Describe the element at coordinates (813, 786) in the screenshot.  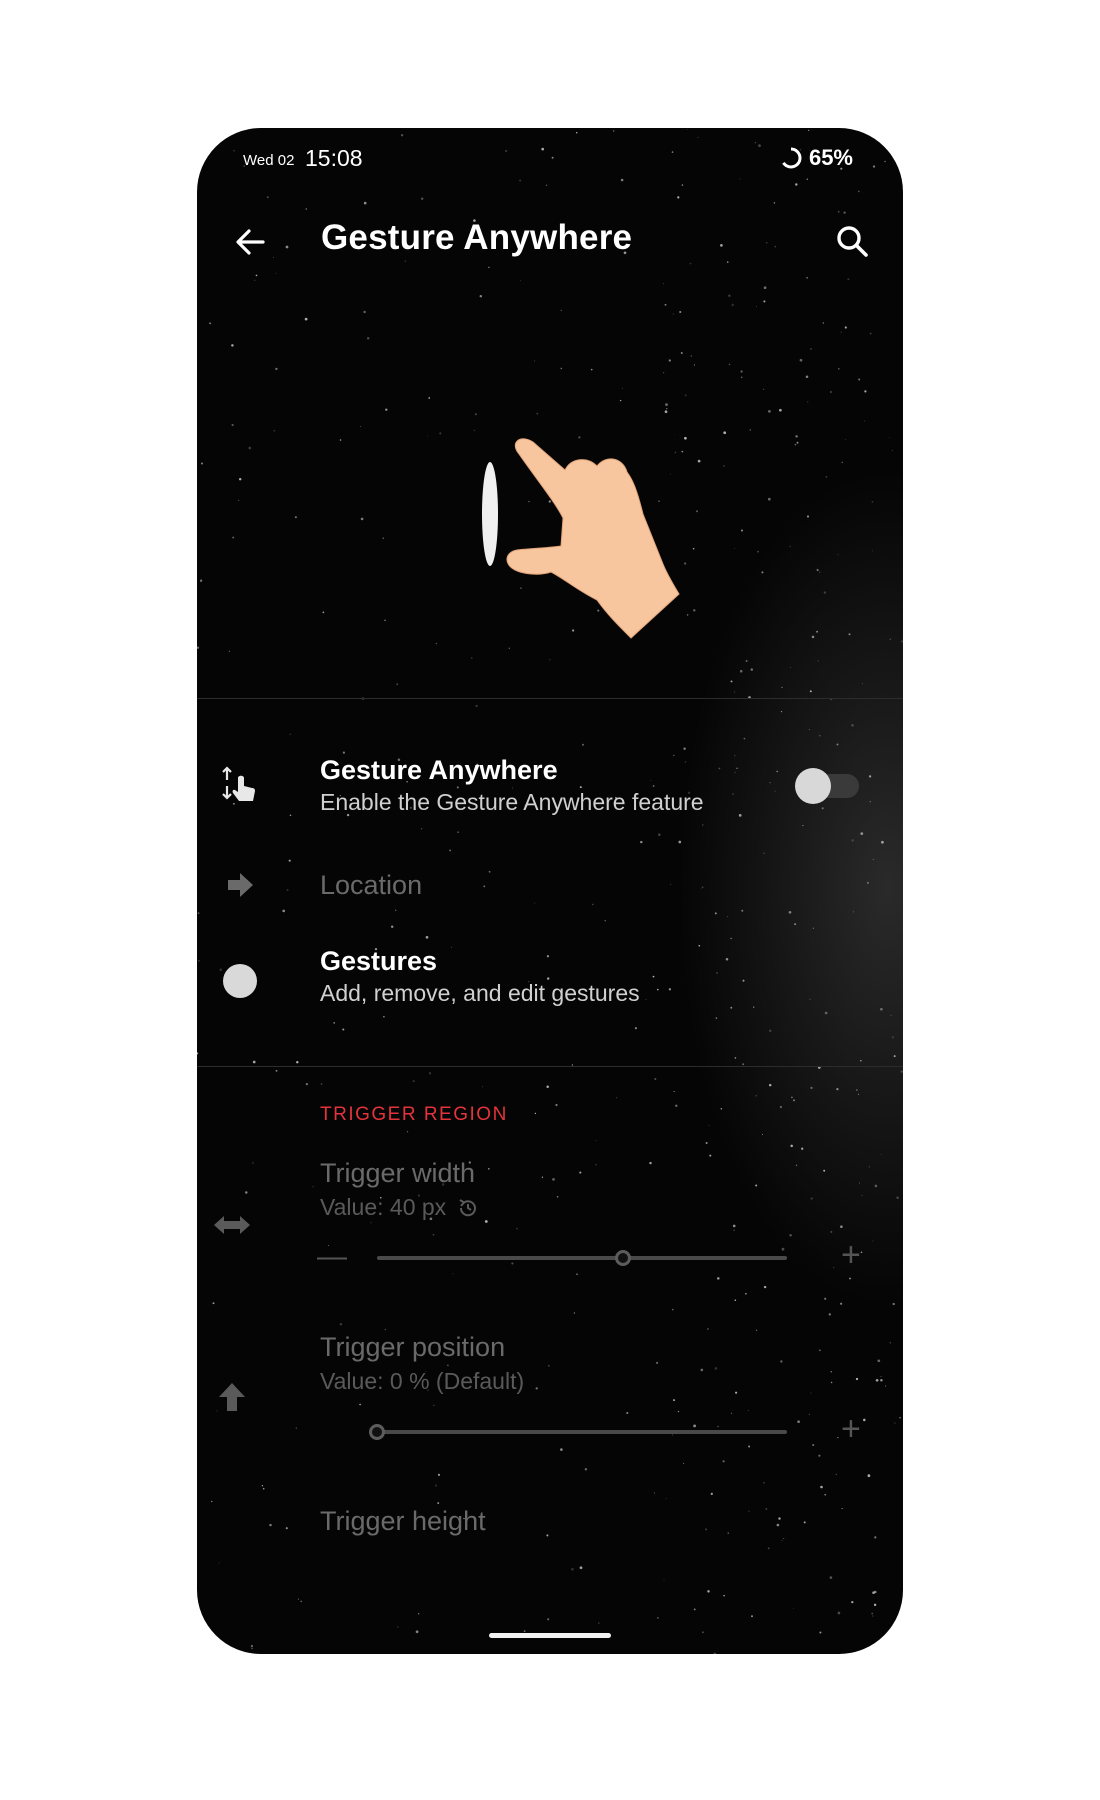
I see `toggle-thumb` at that location.